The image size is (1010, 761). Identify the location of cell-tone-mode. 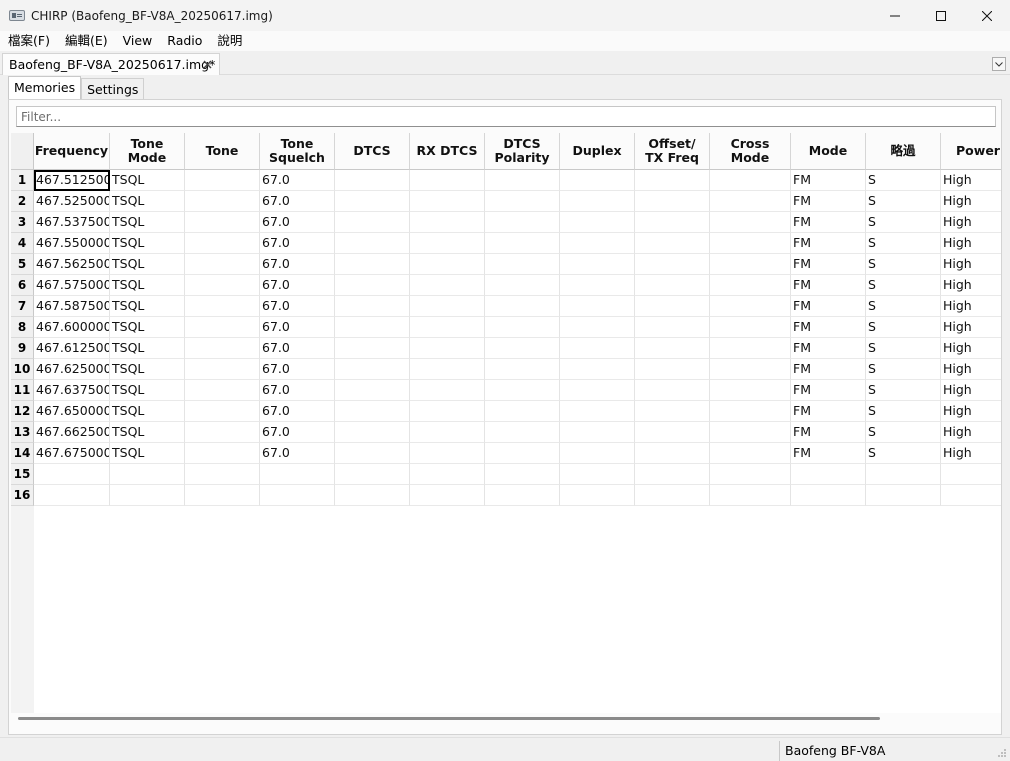
(147, 495).